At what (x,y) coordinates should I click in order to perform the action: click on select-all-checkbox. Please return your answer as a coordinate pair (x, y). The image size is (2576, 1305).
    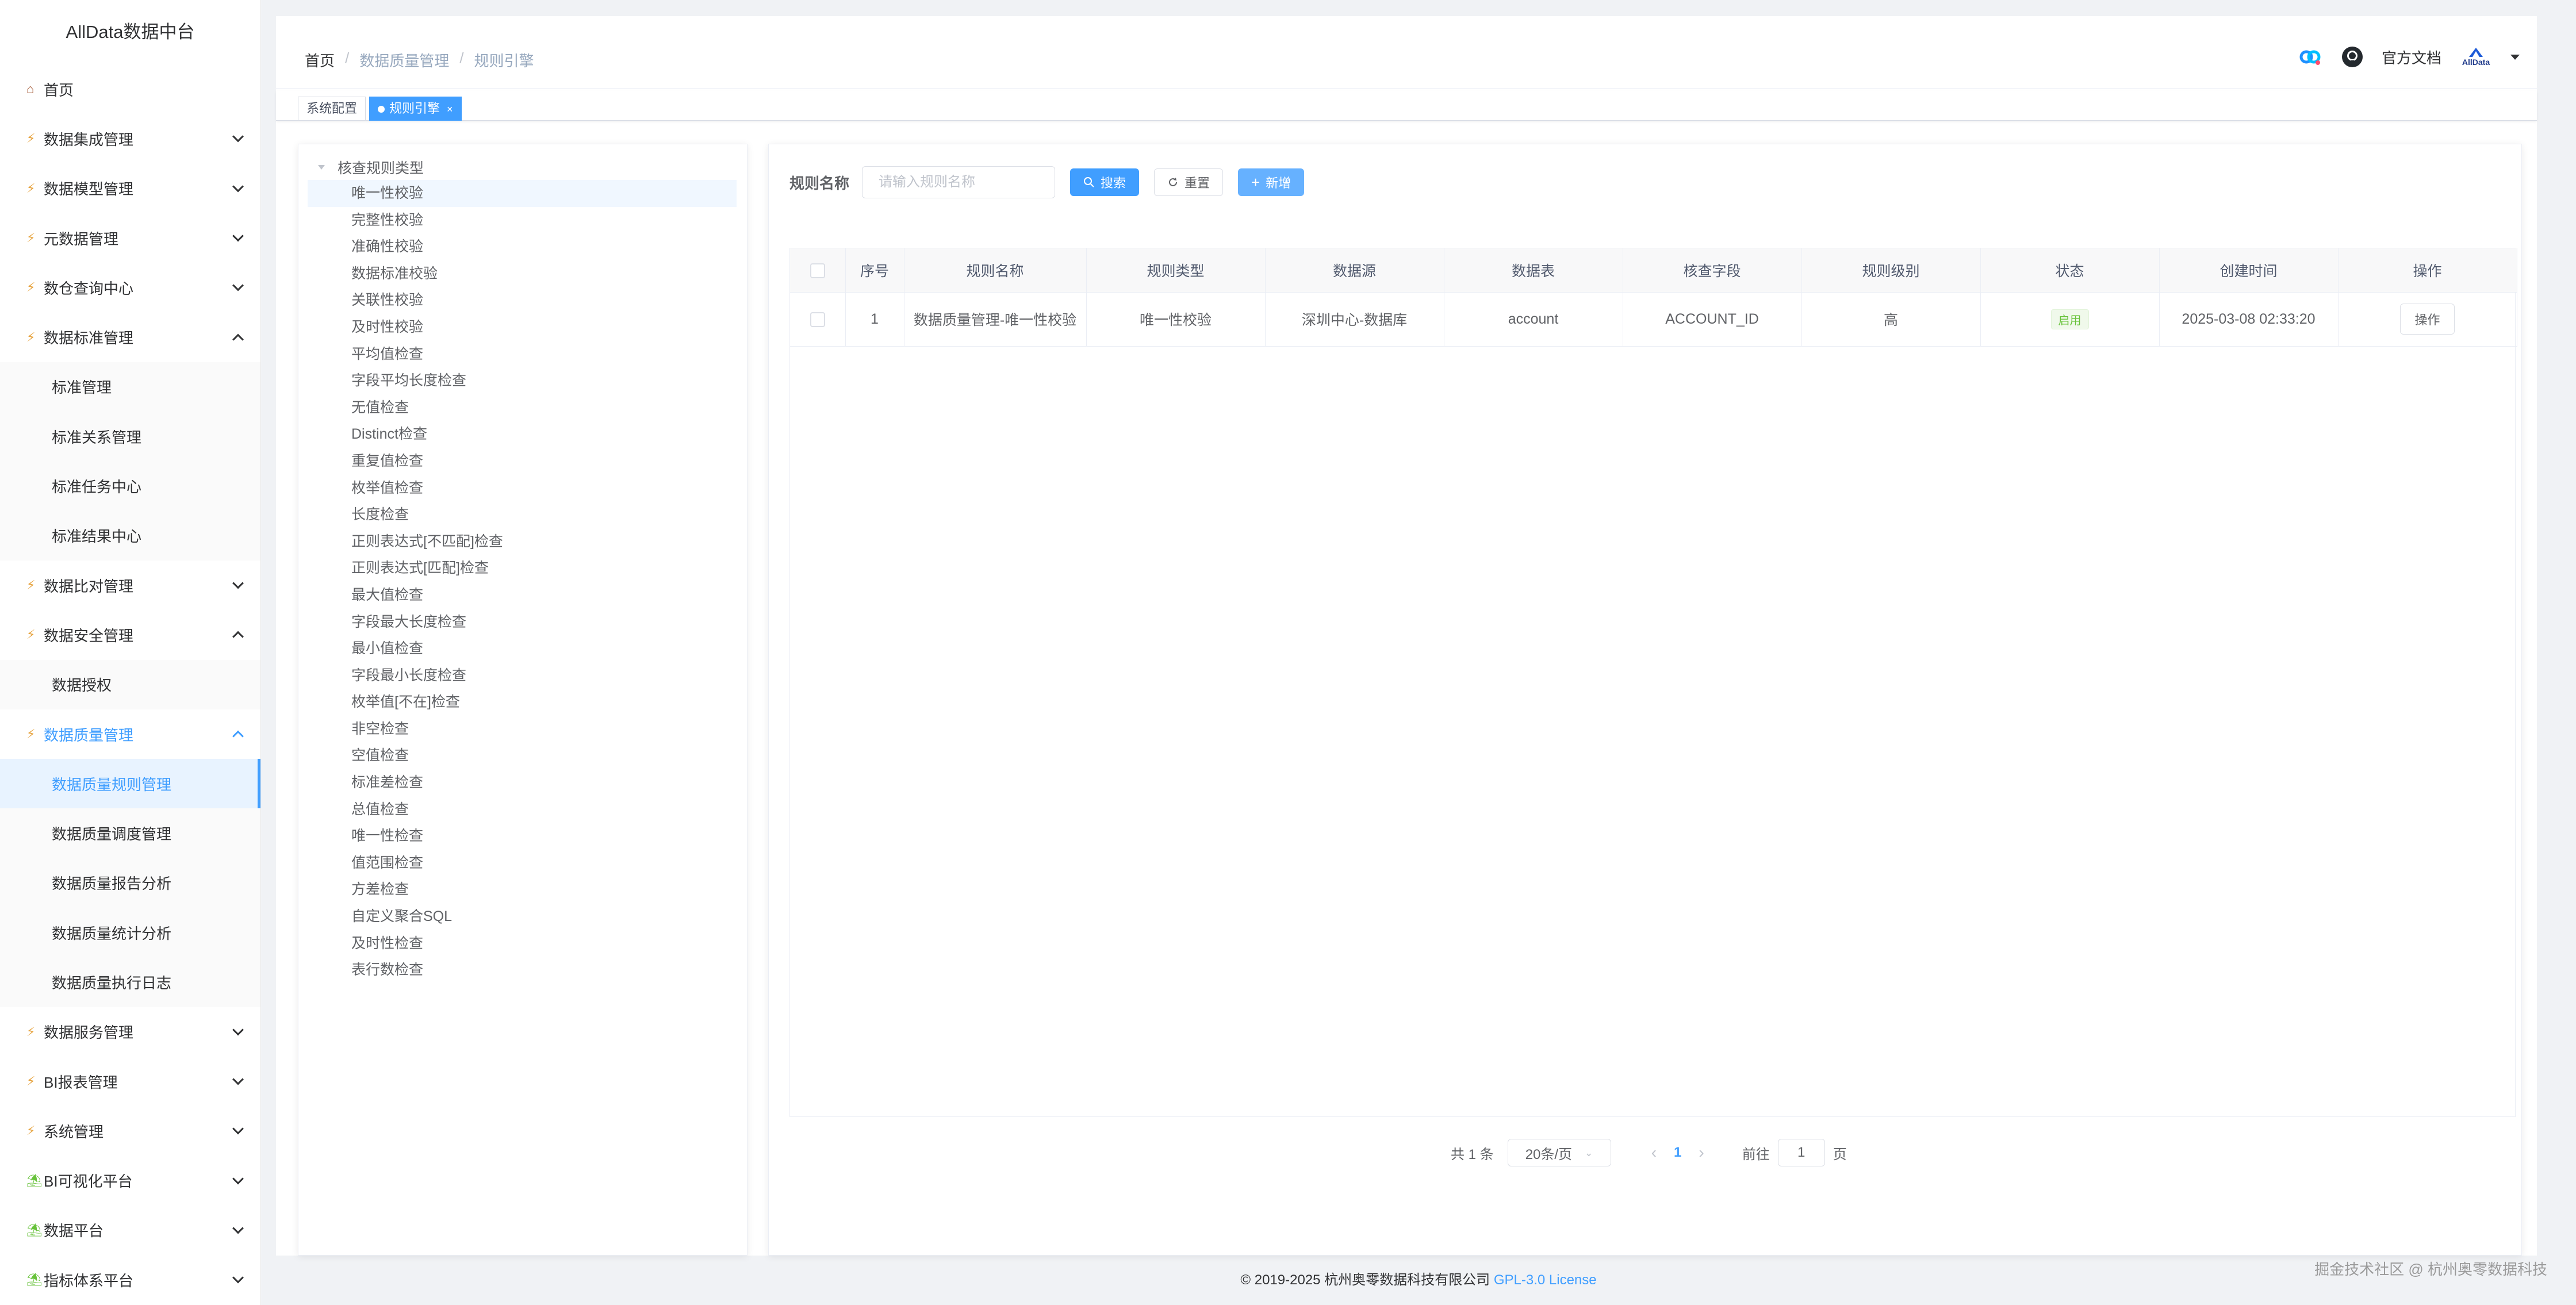
    Looking at the image, I should click on (817, 270).